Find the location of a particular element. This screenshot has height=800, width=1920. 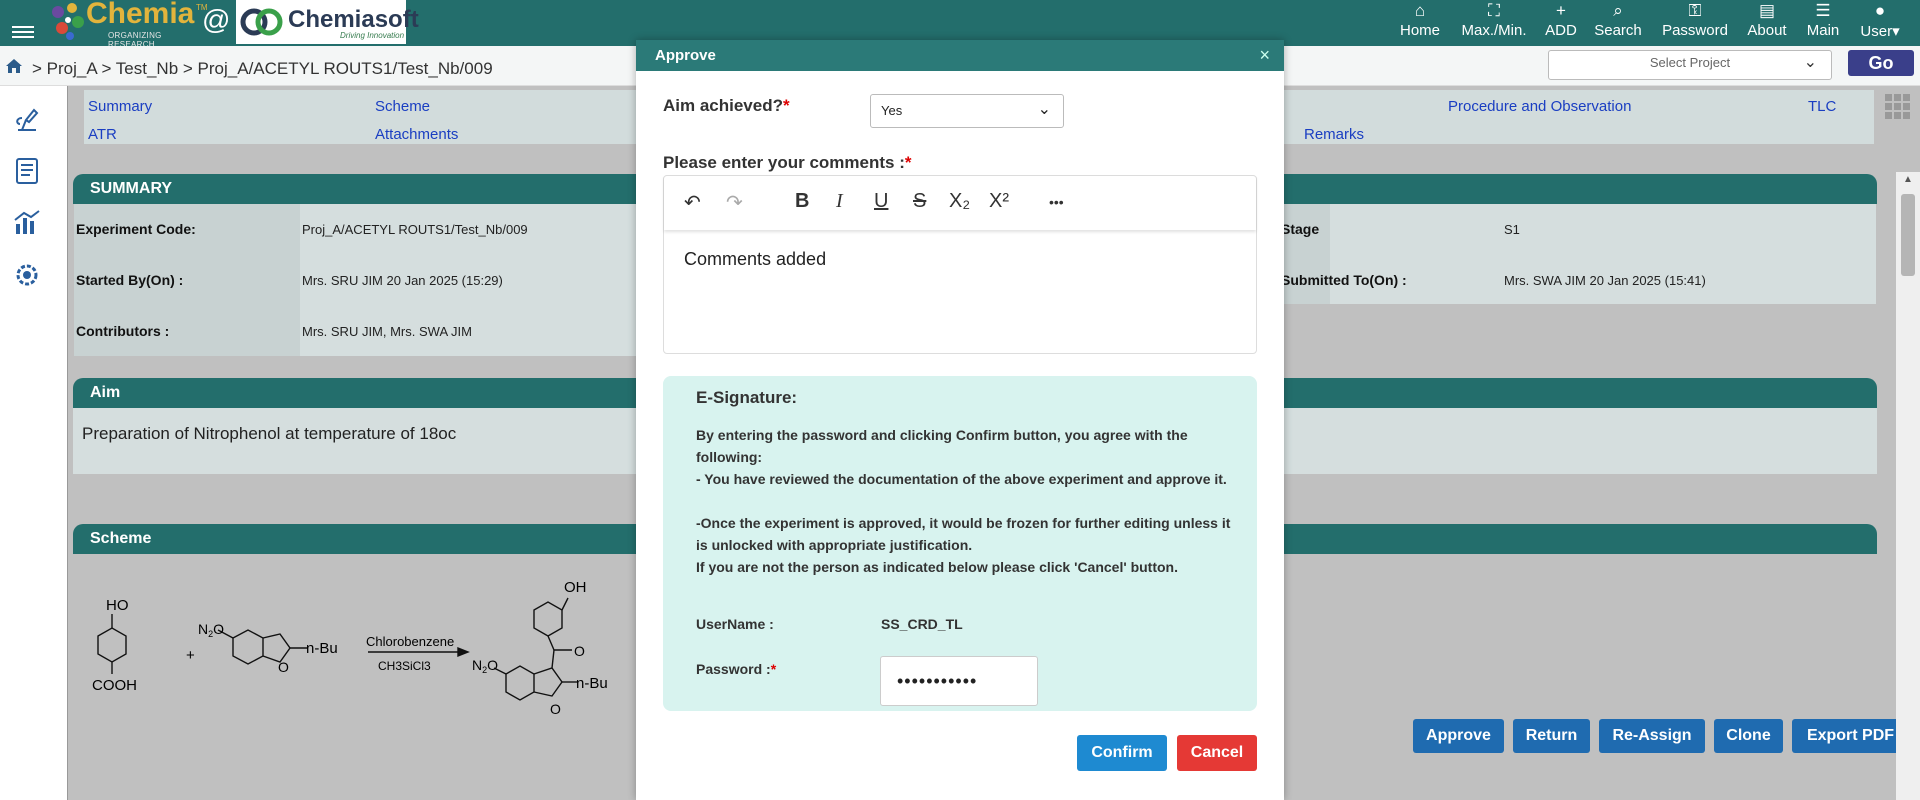

partner-logo-text: Chemiasoft is located at coordinates (353, 19).